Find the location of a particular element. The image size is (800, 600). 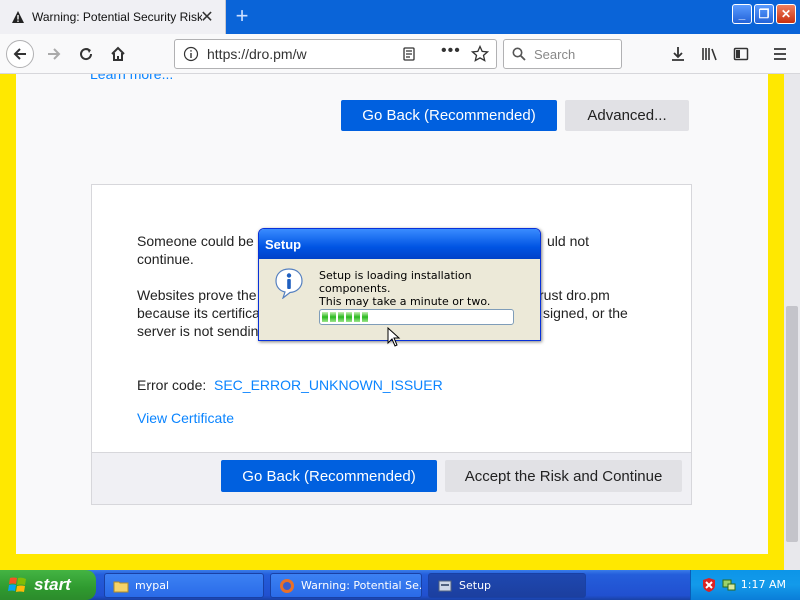

page-scrollbar is located at coordinates (792, 322).